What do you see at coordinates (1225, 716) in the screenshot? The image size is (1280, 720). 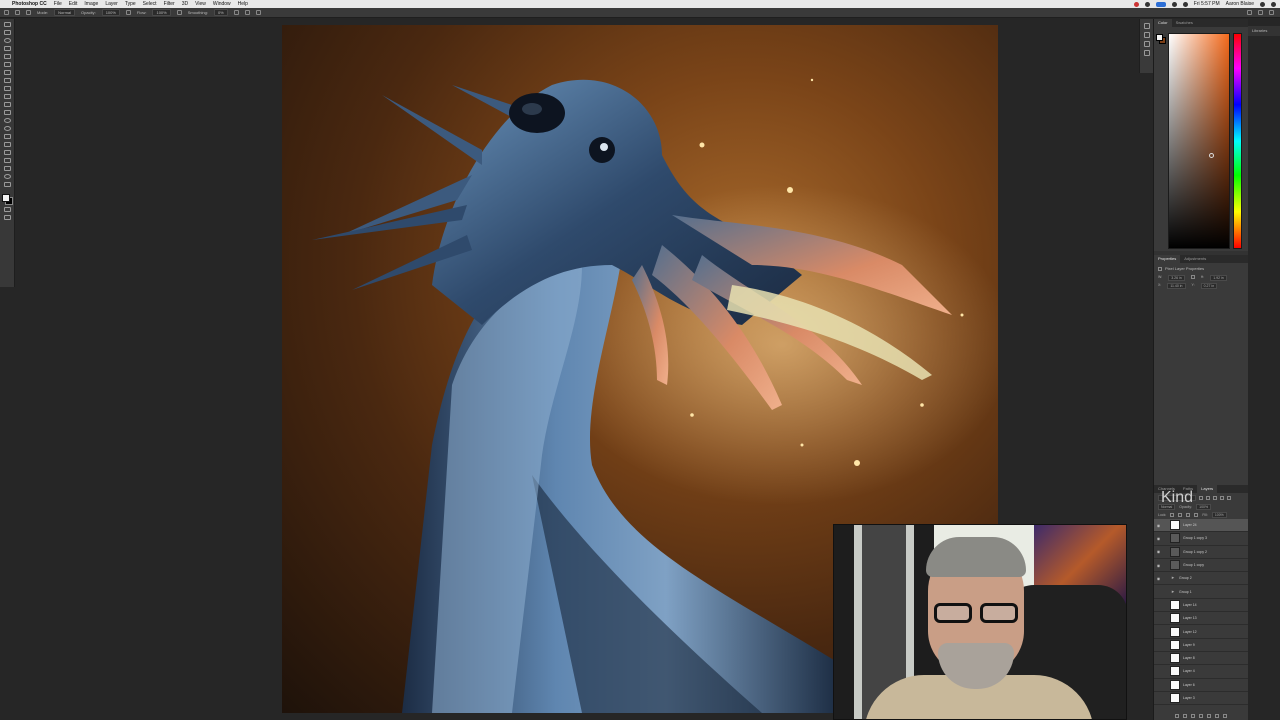 I see `trash-icon` at bounding box center [1225, 716].